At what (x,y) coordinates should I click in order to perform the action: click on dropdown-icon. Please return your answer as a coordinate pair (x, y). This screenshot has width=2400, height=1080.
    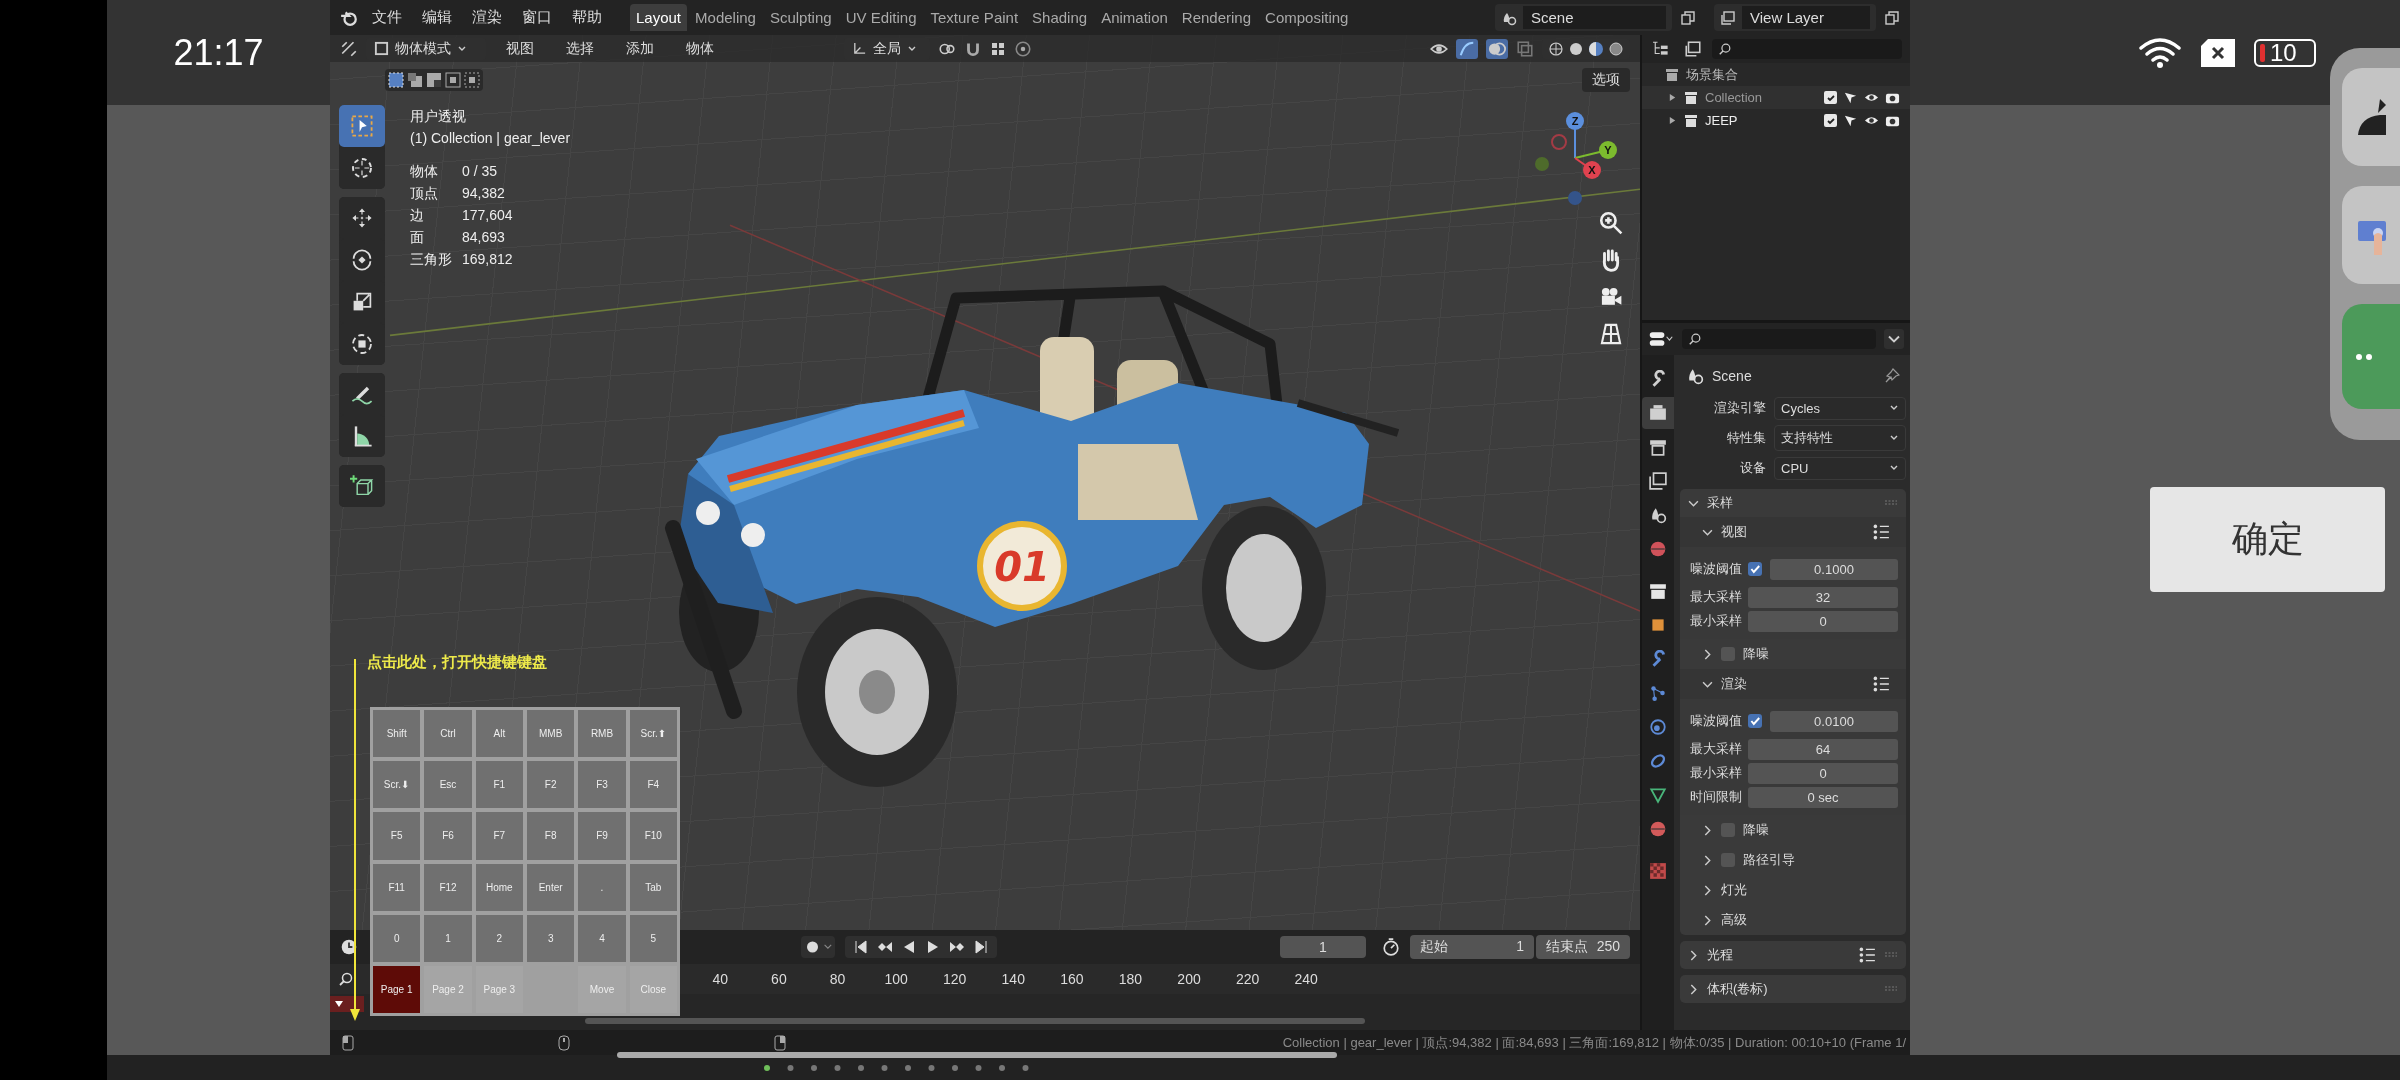
    Looking at the image, I should click on (1894, 339).